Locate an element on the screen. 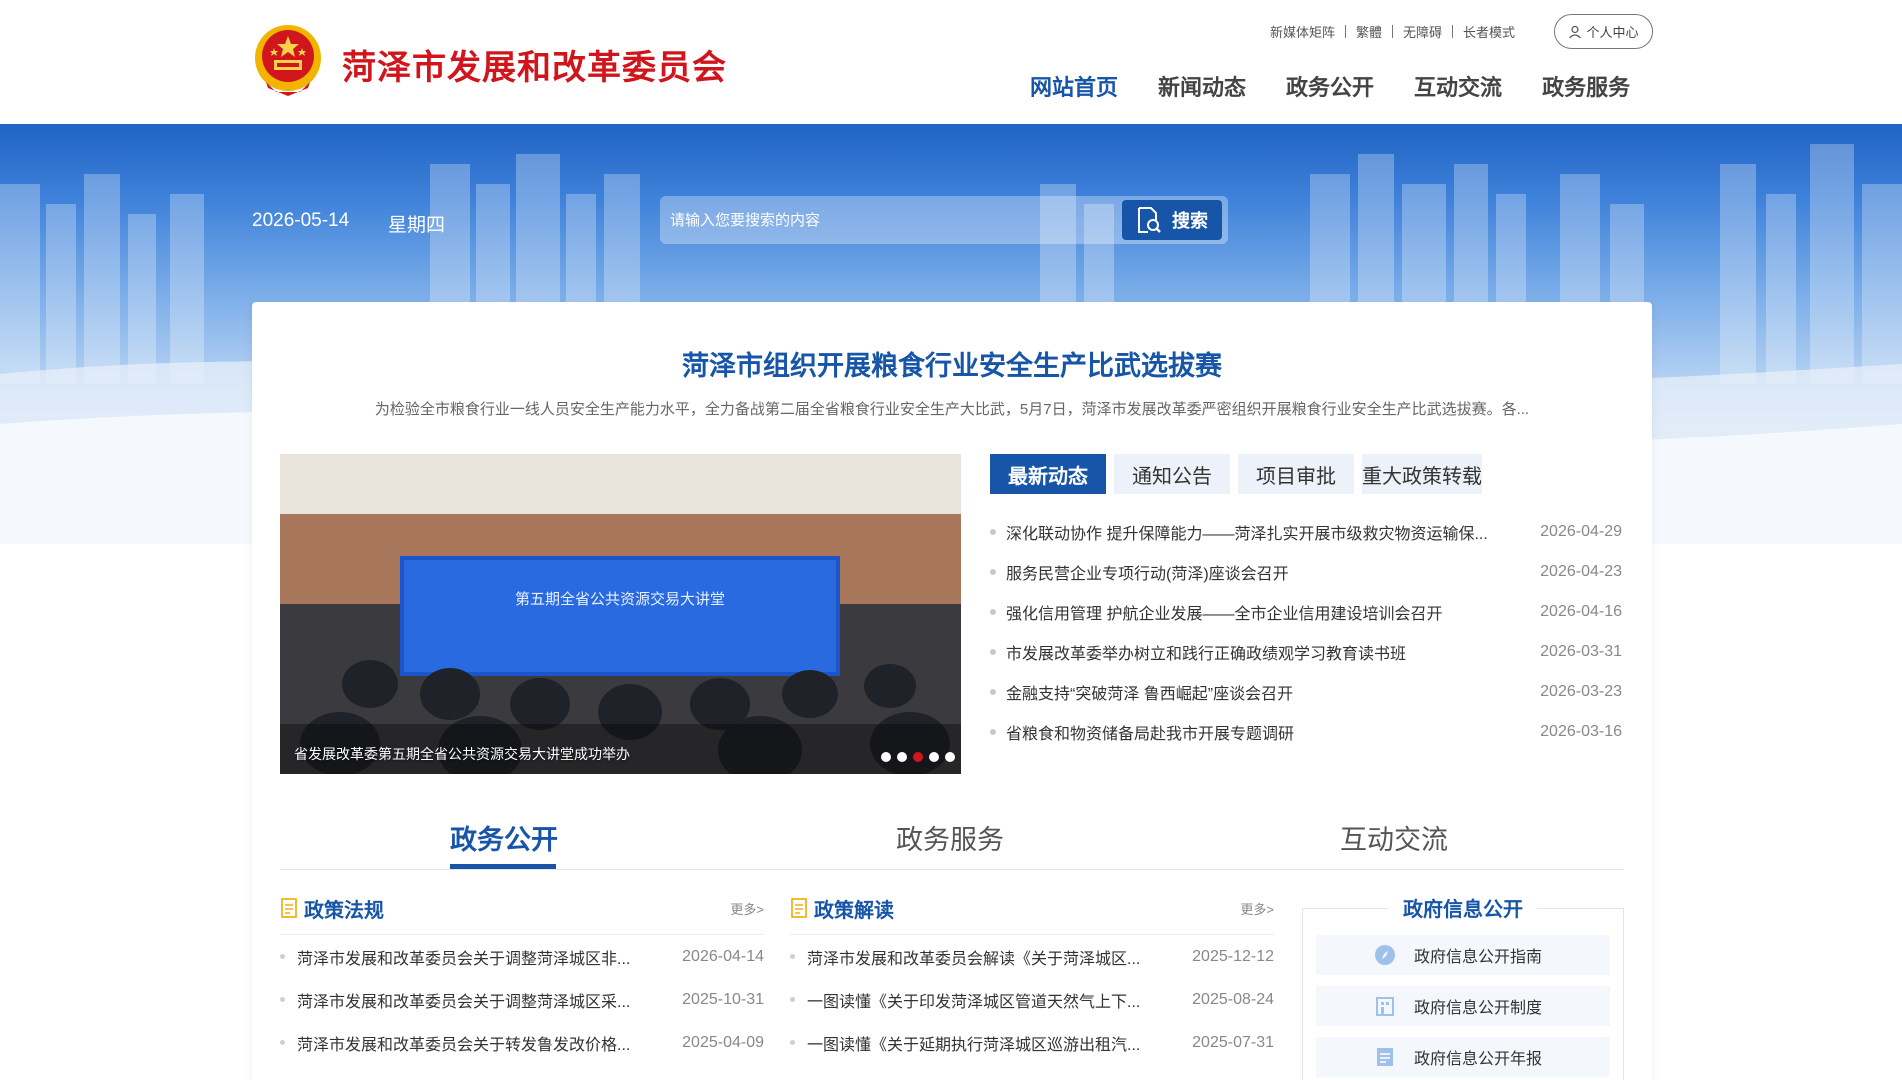 The height and width of the screenshot is (1080, 1902). nav-gov-services: 政务服务 is located at coordinates (1586, 86).